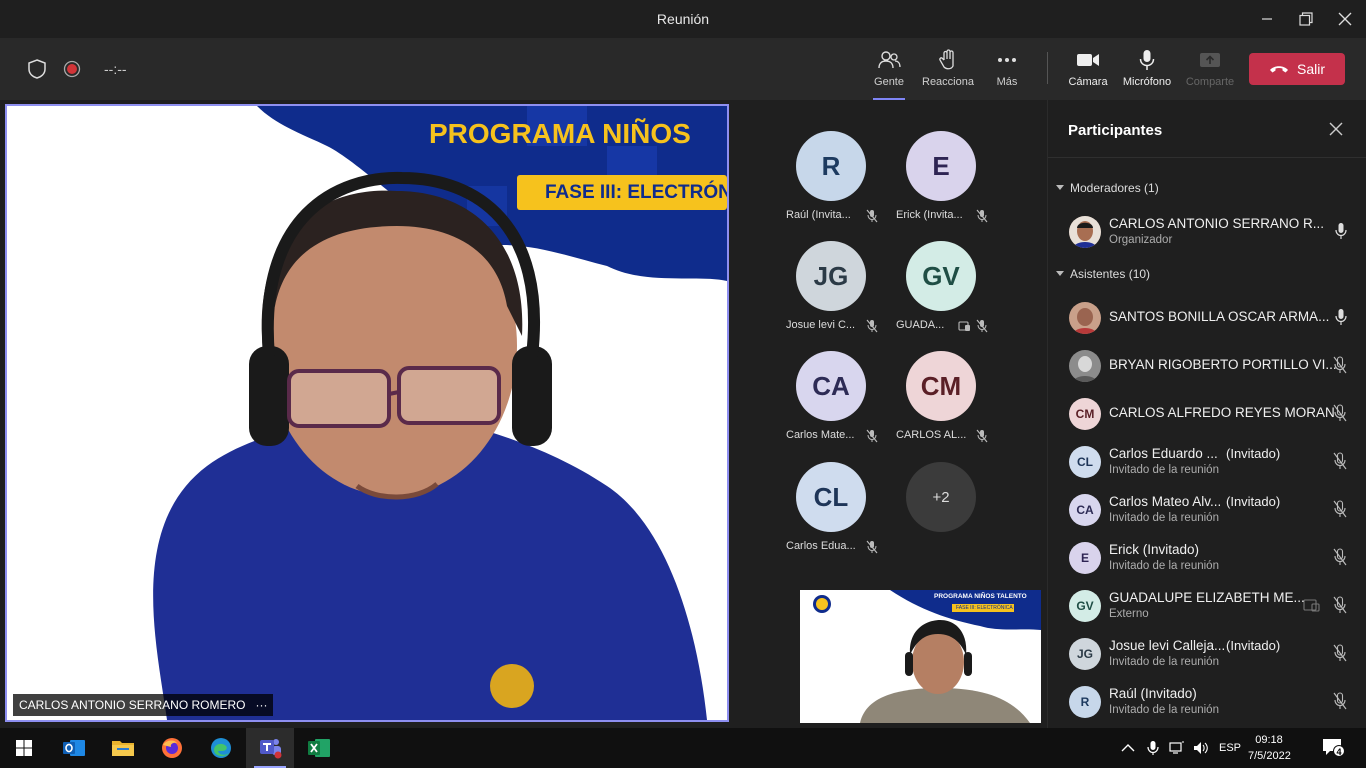 The width and height of the screenshot is (1366, 768). I want to click on more-icon, so click(1007, 60).